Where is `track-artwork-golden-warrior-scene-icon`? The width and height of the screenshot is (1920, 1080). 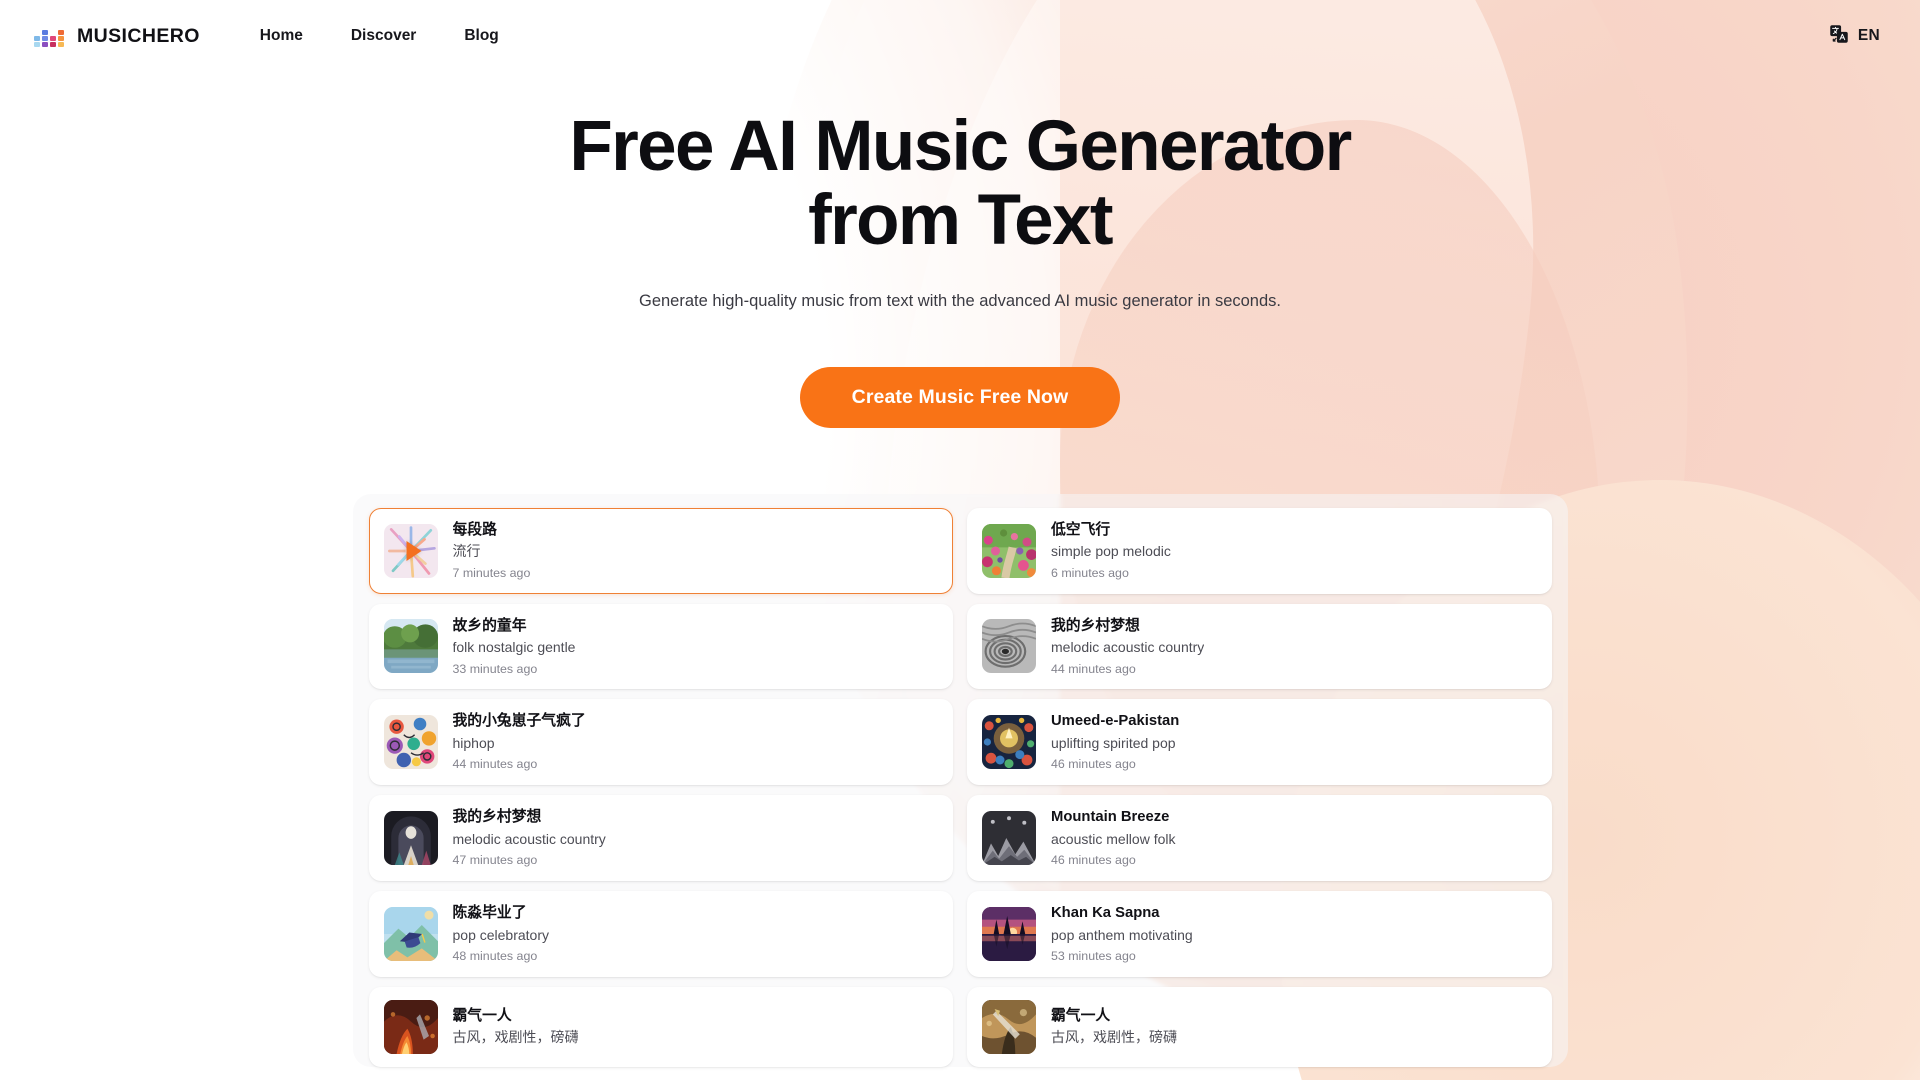
track-artwork-golden-warrior-scene-icon is located at coordinates (1009, 1026).